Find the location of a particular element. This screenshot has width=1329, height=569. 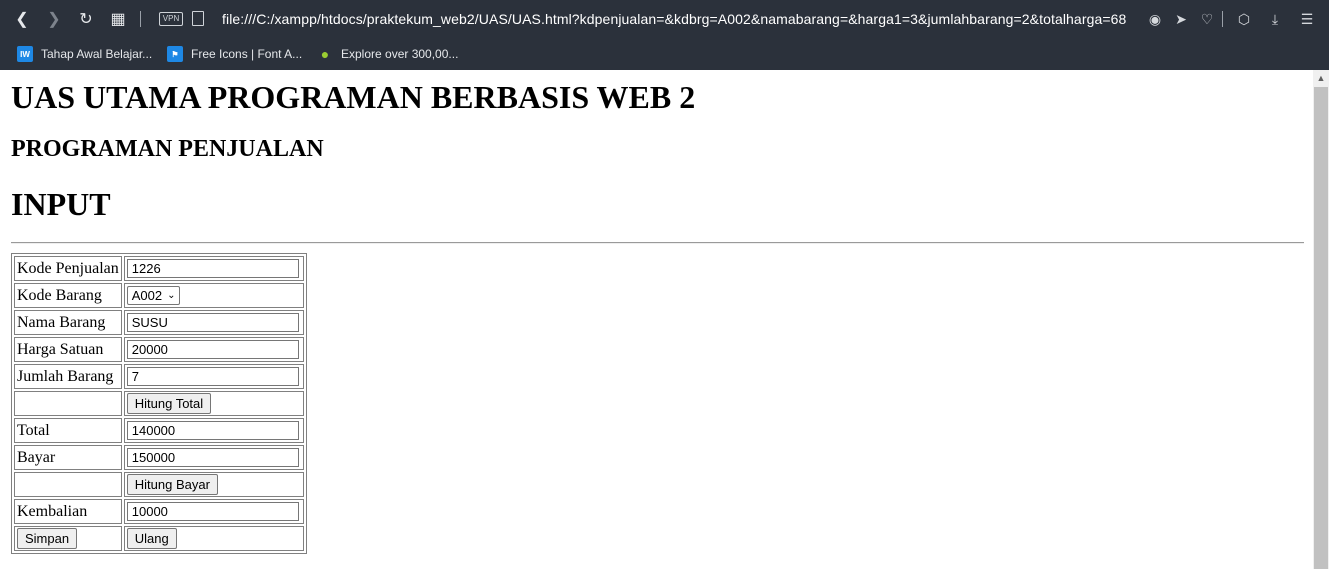

harga-satuan-input: 20000 is located at coordinates (212, 349).